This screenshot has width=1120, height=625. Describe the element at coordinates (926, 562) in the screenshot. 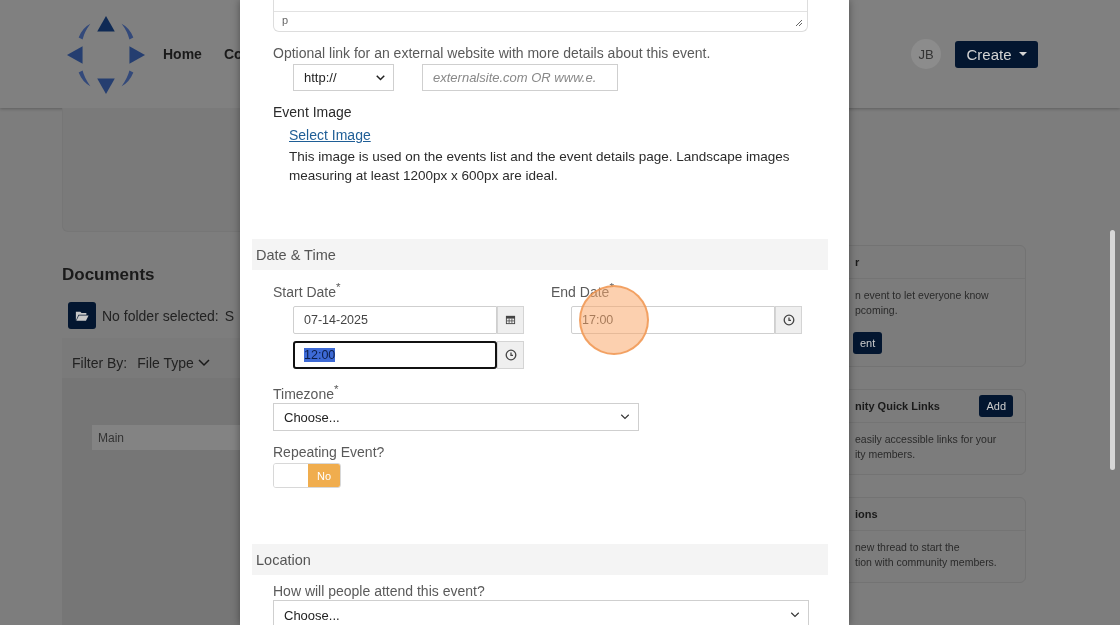

I see `card-text: tion with community members.` at that location.